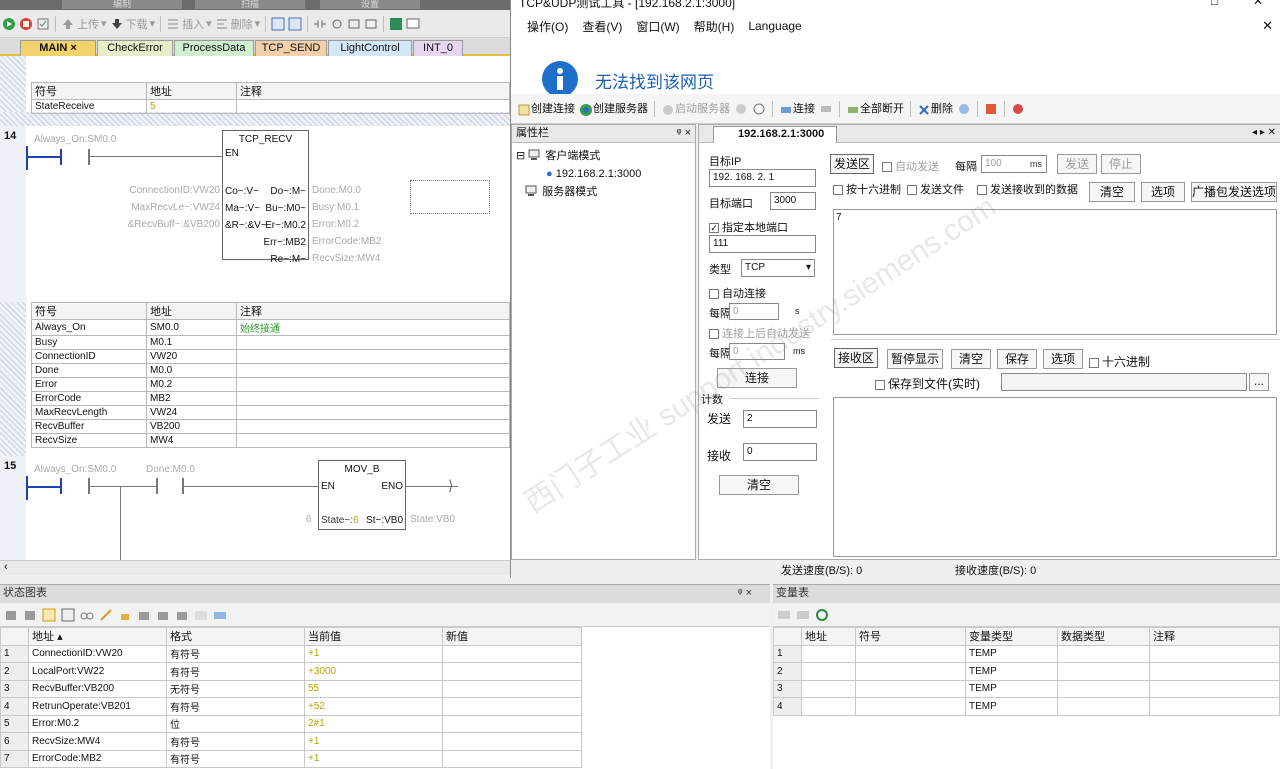 Image resolution: width=1280 pixels, height=769 pixels. Describe the element at coordinates (346, 258) in the screenshot. I see `output-operand: RecvSize:MW4` at that location.